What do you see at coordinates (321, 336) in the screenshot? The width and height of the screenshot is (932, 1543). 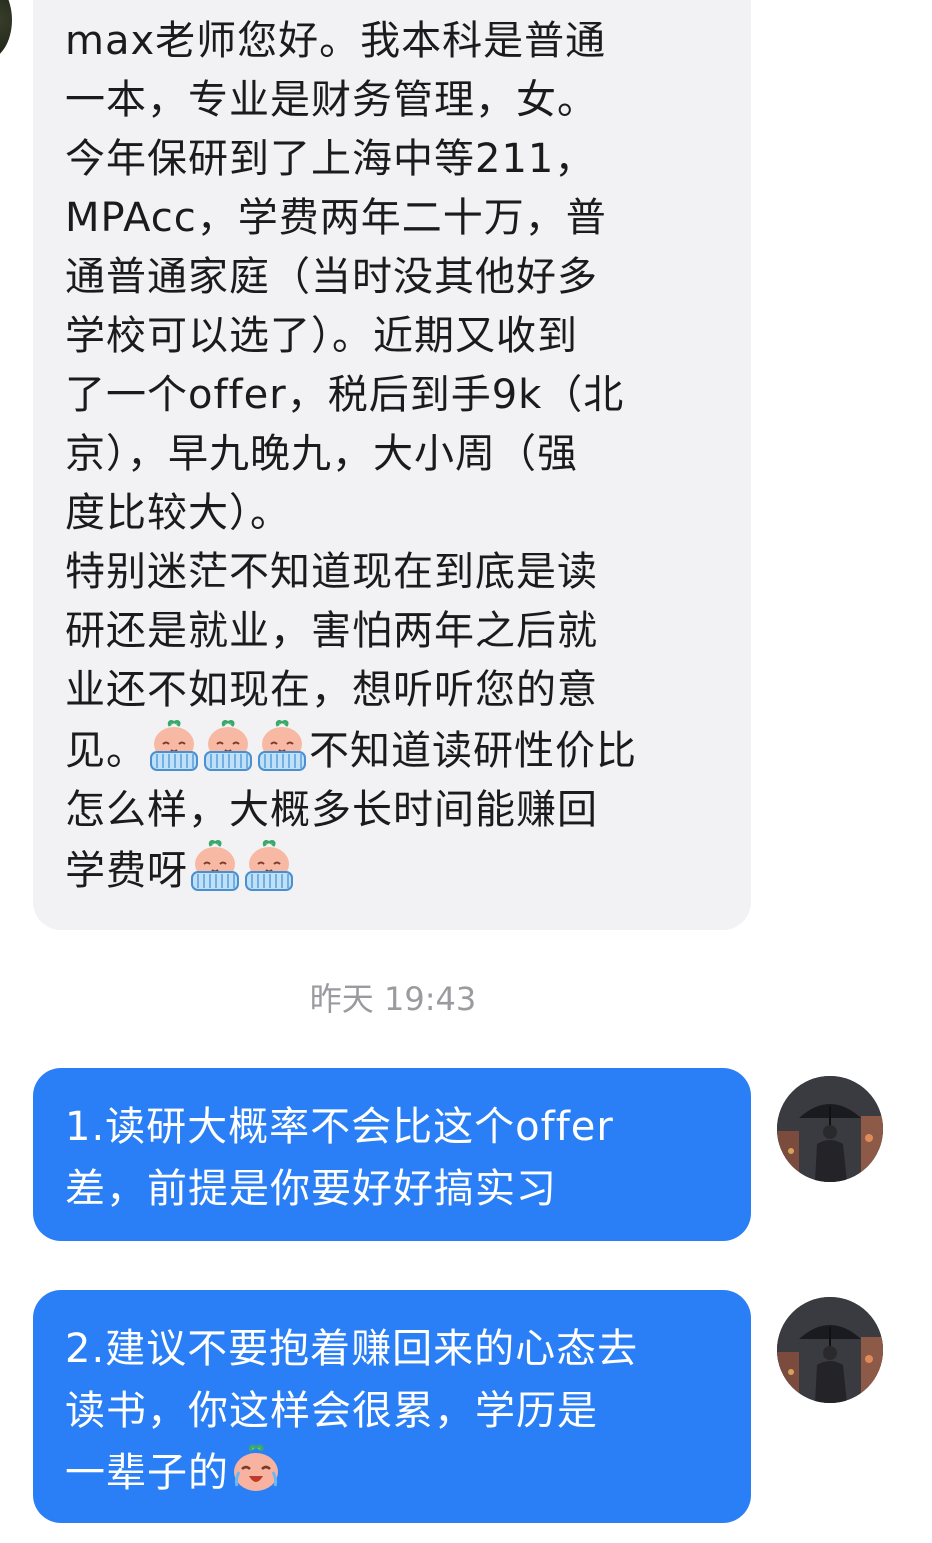 I see `message-line: 学校可以选了）。近期又收到` at bounding box center [321, 336].